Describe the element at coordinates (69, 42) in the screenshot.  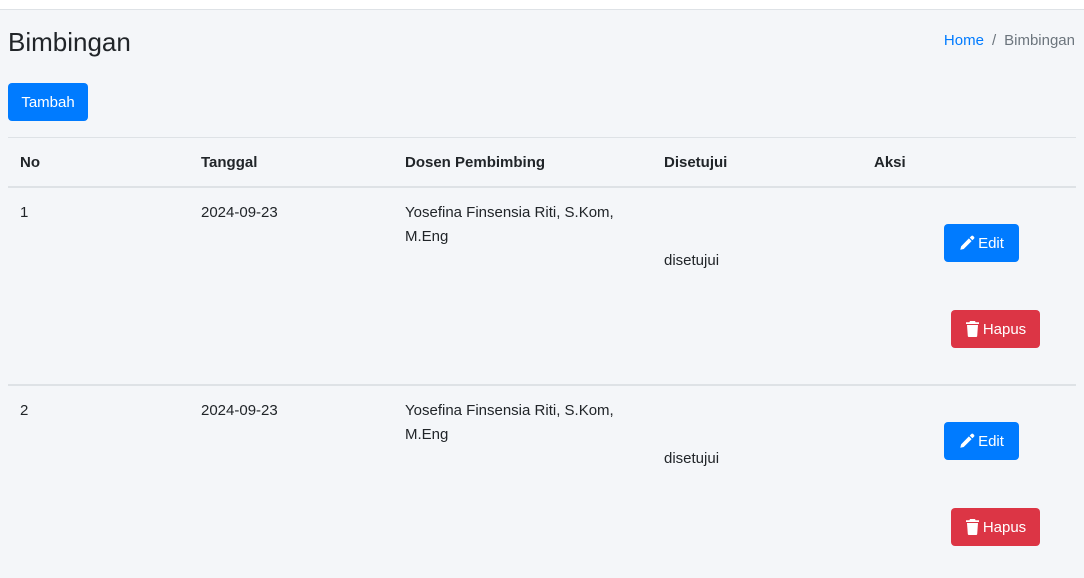
I see `page-title: Bimbingan` at that location.